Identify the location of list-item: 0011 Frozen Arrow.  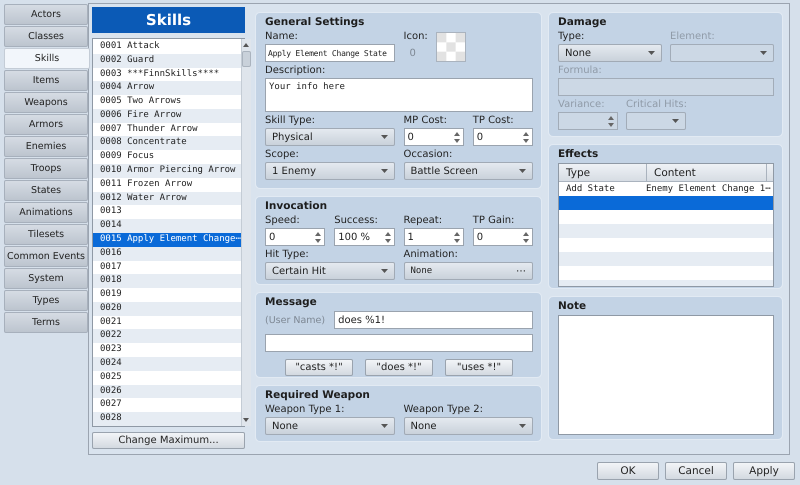
(167, 185).